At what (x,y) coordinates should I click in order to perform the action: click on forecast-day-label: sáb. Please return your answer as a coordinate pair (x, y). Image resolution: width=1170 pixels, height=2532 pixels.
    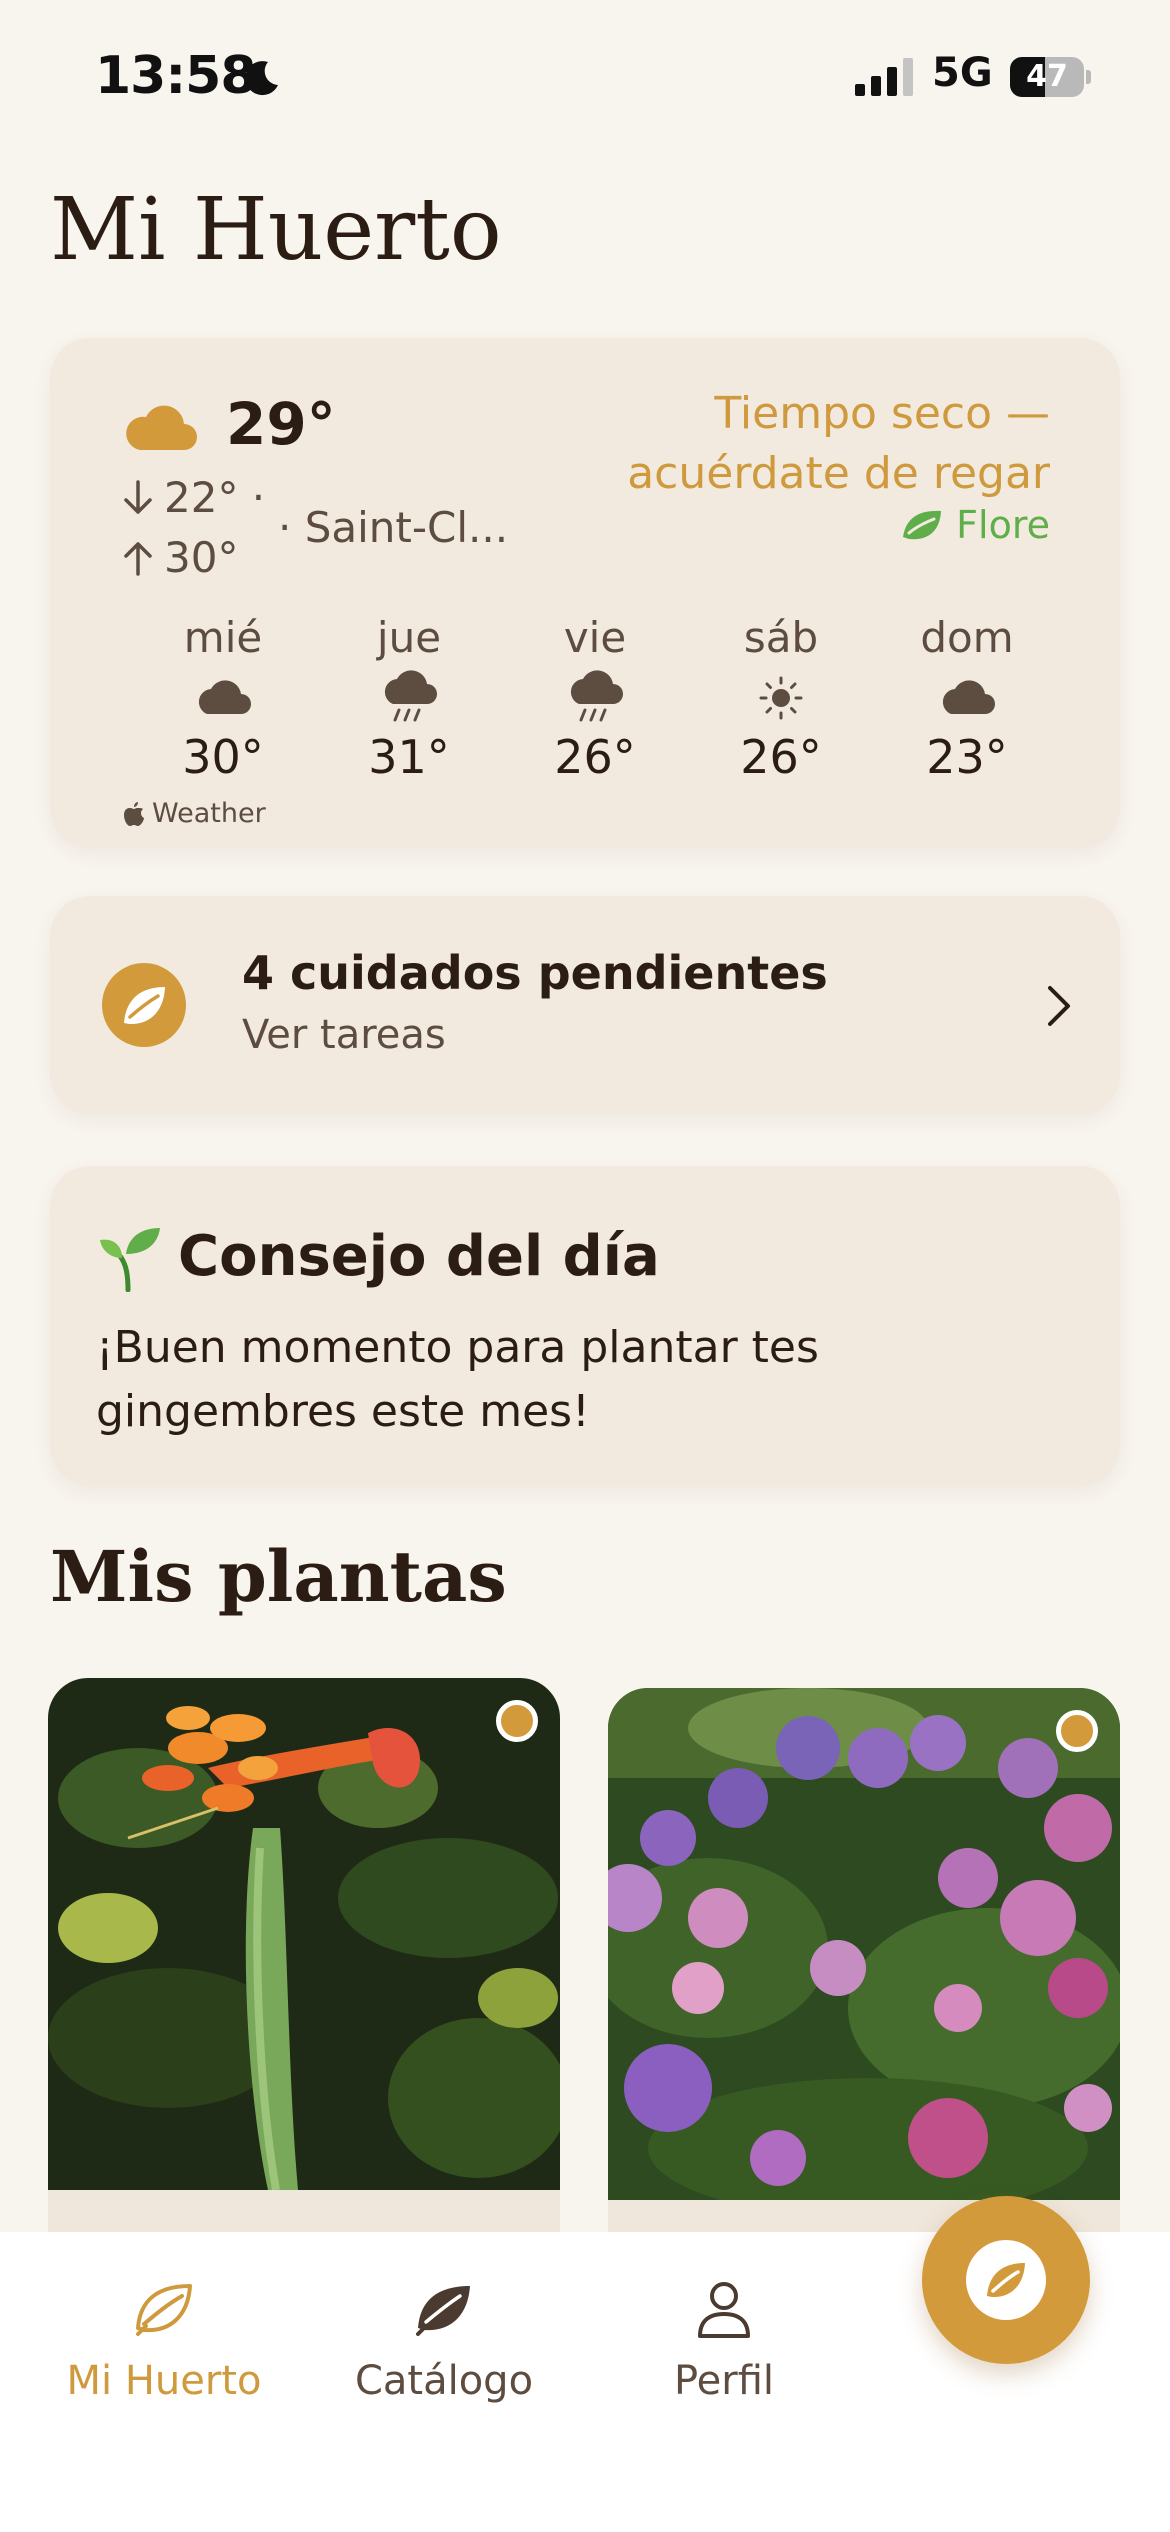
    Looking at the image, I should click on (781, 637).